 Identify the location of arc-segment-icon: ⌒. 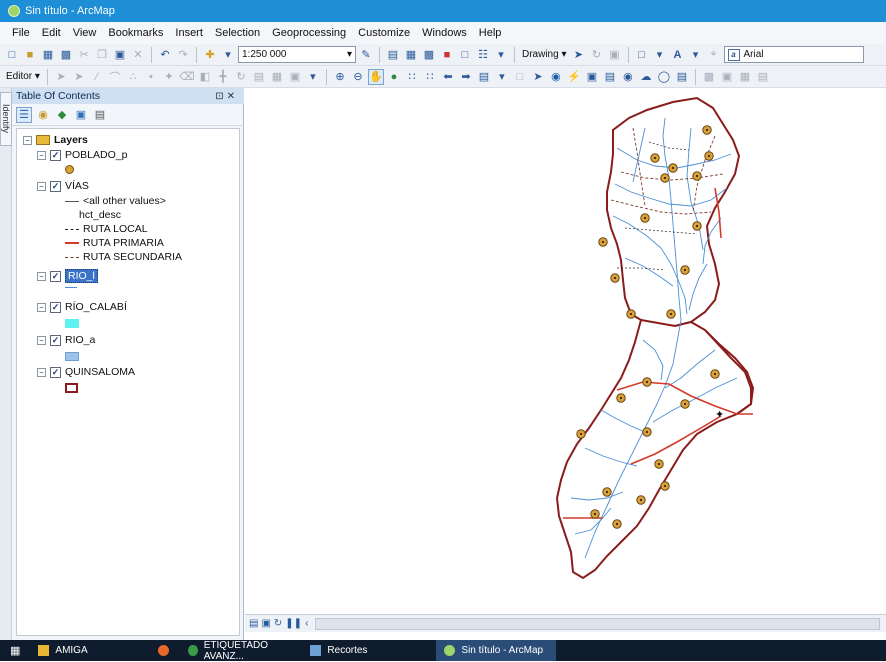
(115, 77).